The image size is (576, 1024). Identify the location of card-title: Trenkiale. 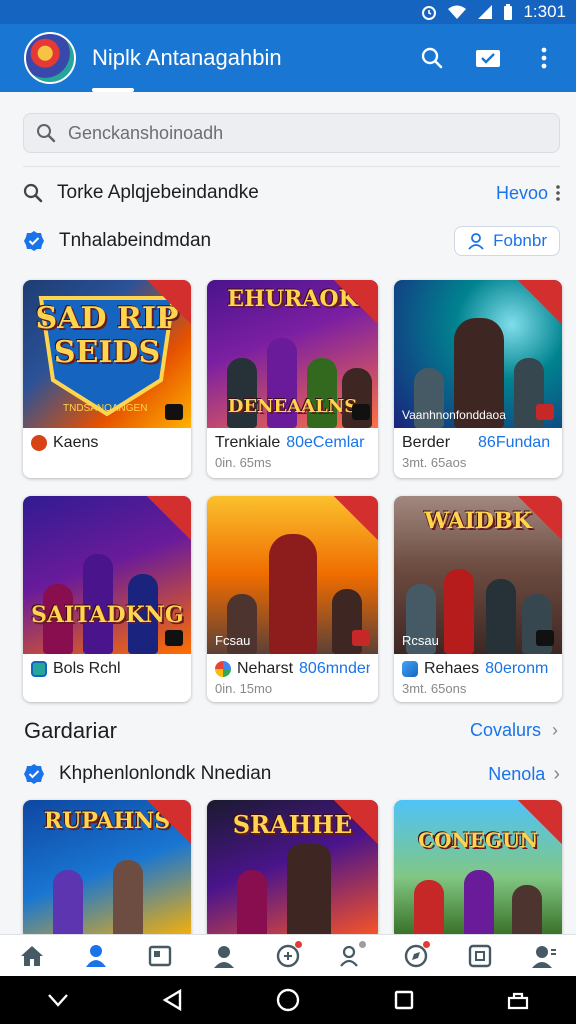
(248, 442).